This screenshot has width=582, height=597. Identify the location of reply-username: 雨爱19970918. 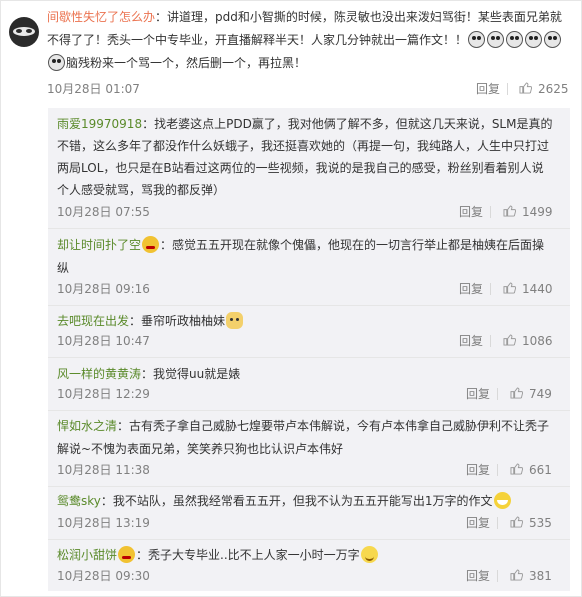
(99, 124).